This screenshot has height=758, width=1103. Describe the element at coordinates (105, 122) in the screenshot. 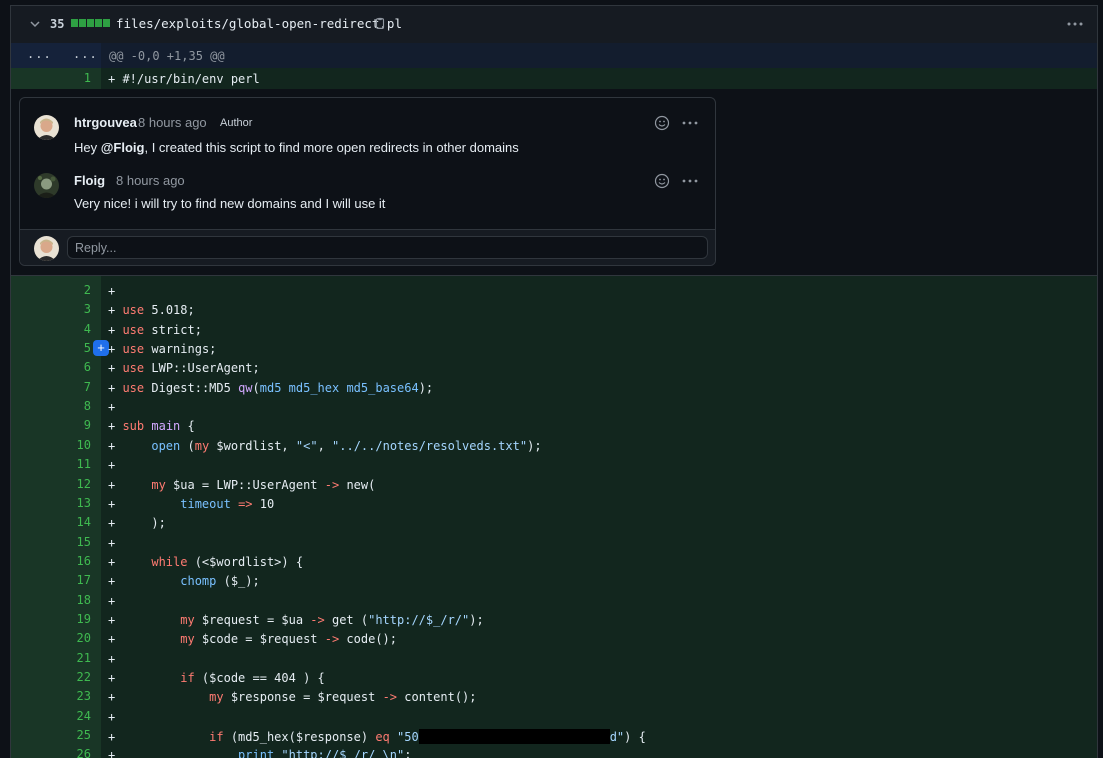

I see `comment-author: htrgouvea` at that location.